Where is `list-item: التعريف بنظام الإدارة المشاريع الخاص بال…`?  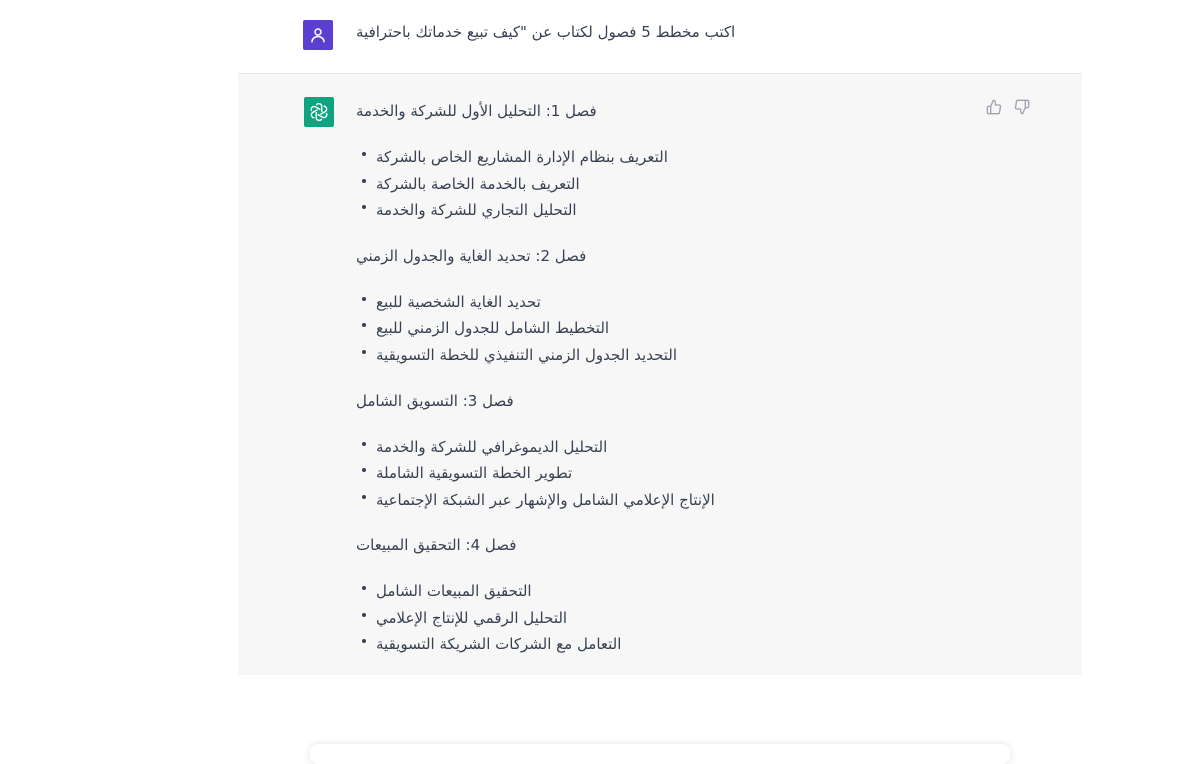
list-item: التعريف بنظام الإدارة المشاريع الخاص بال… is located at coordinates (512, 157).